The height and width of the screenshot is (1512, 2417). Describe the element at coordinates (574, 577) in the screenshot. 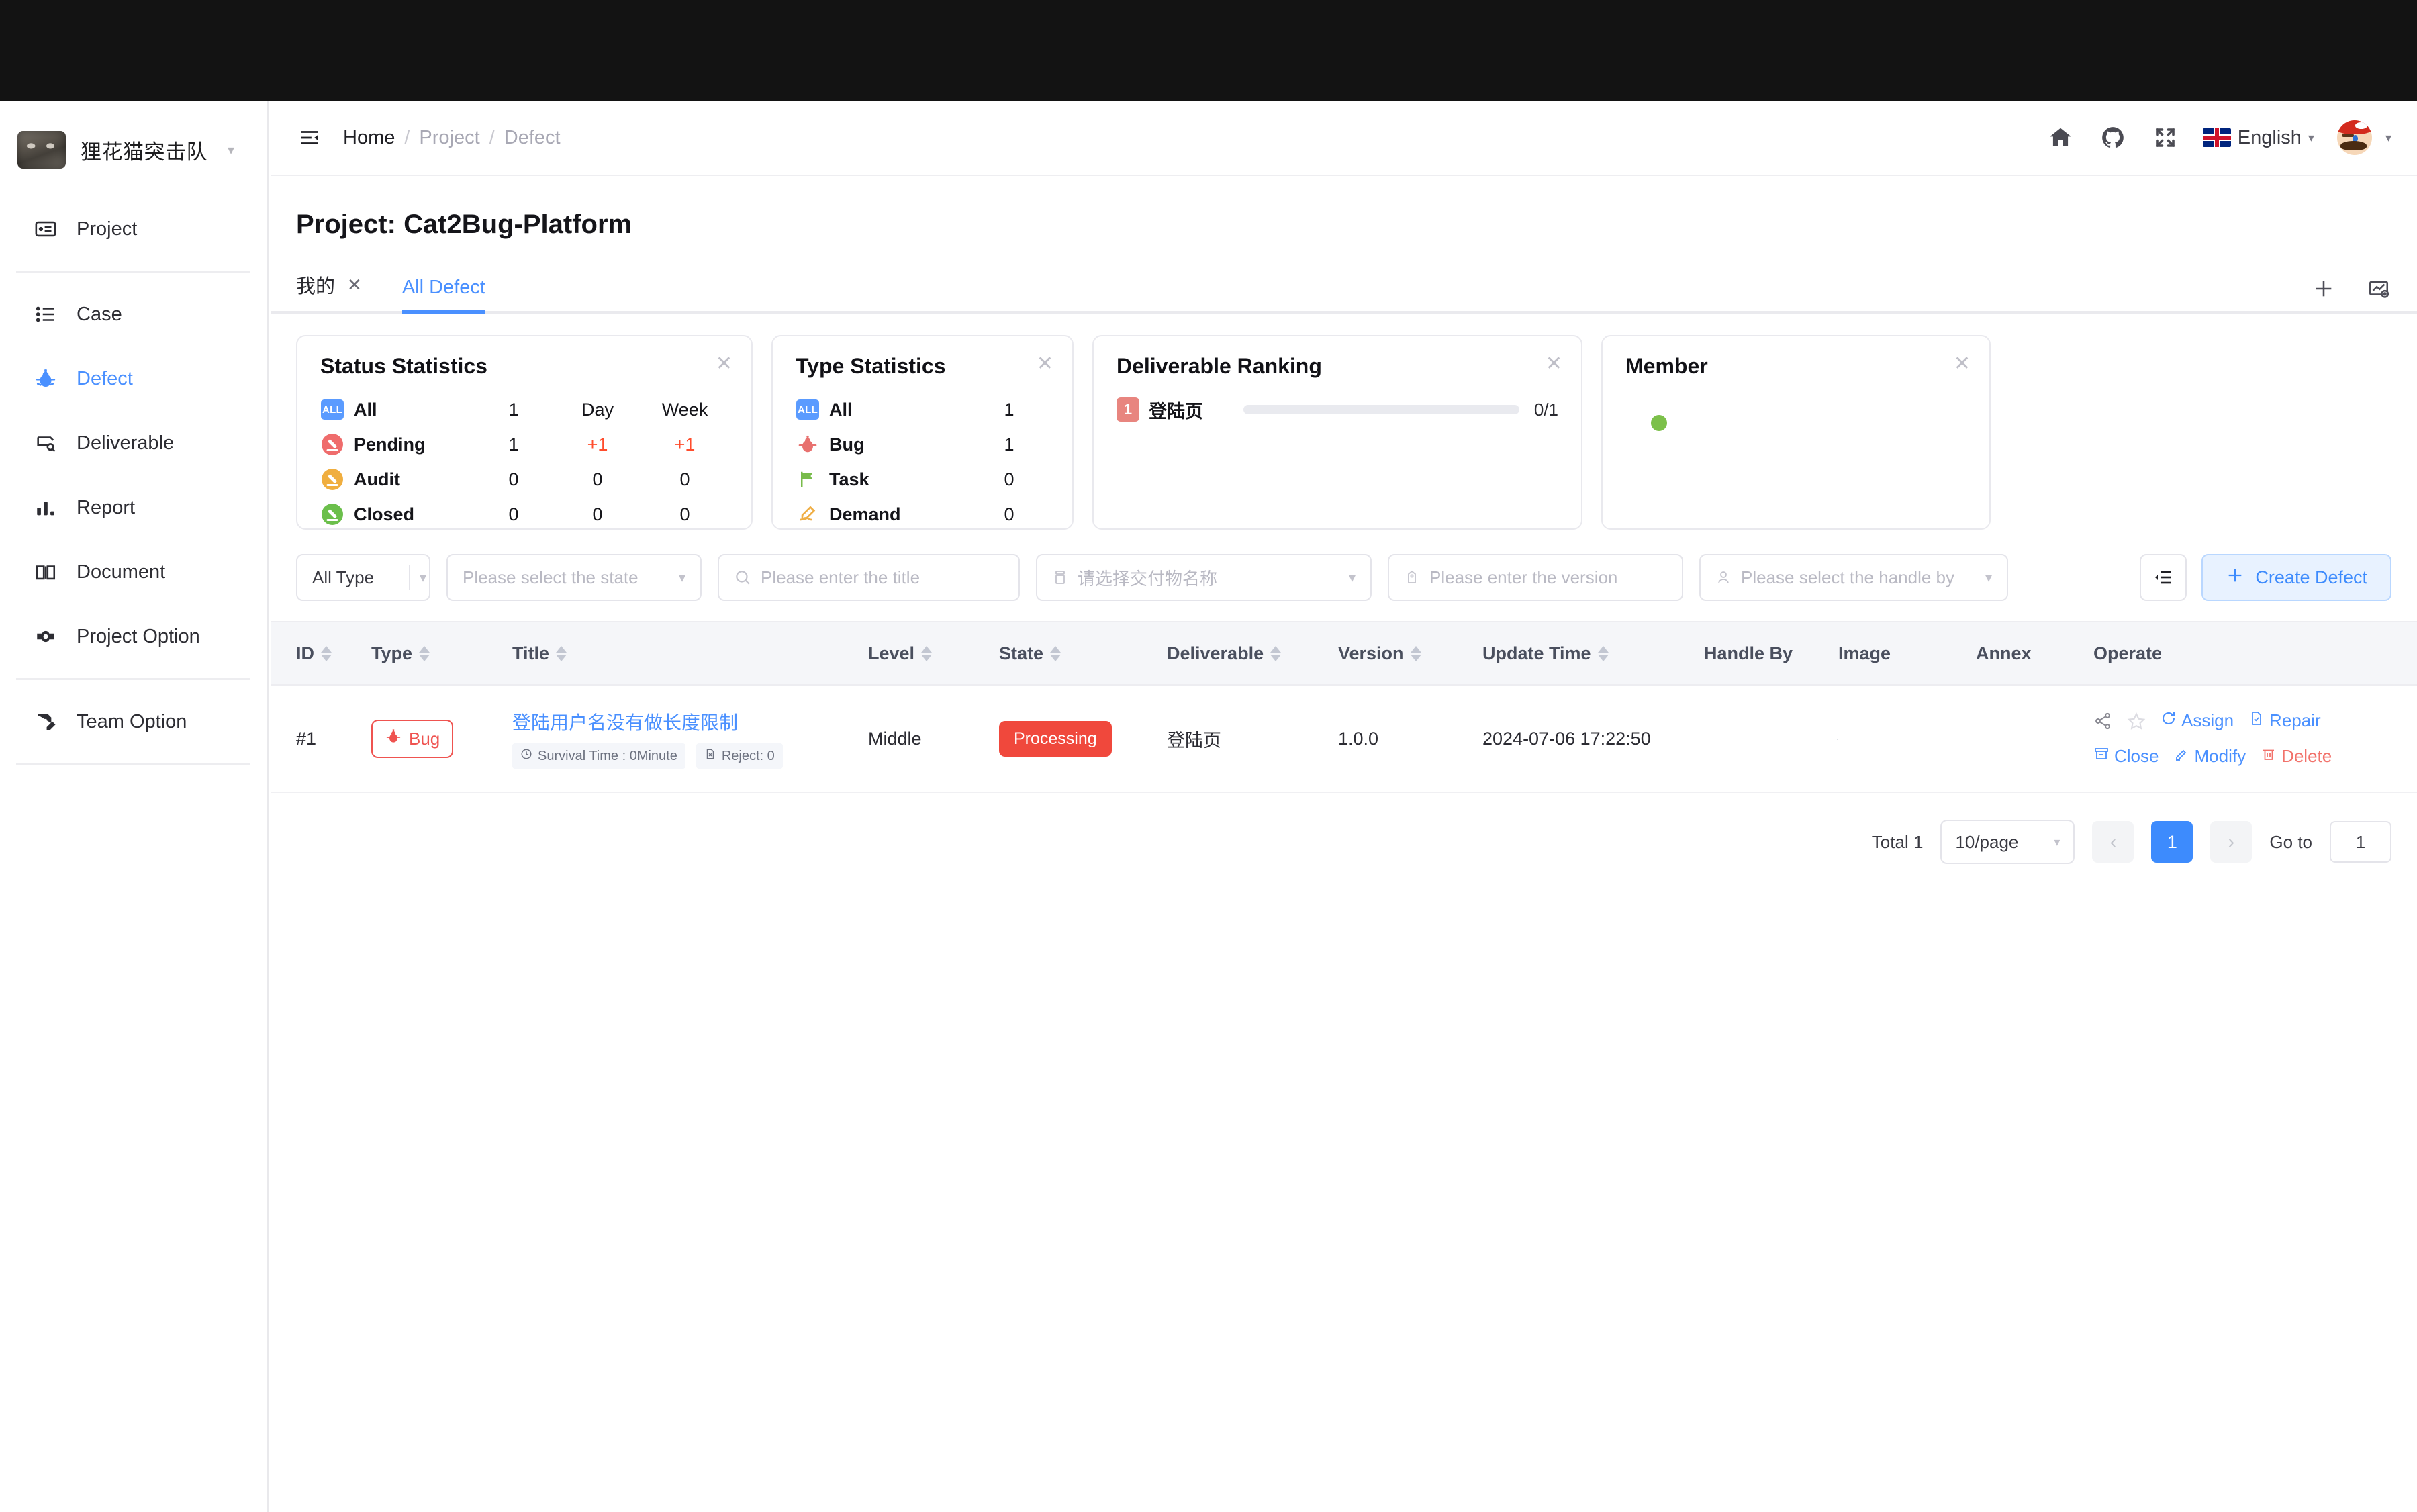

I see `state-filter-select: Please select the state ▾` at that location.